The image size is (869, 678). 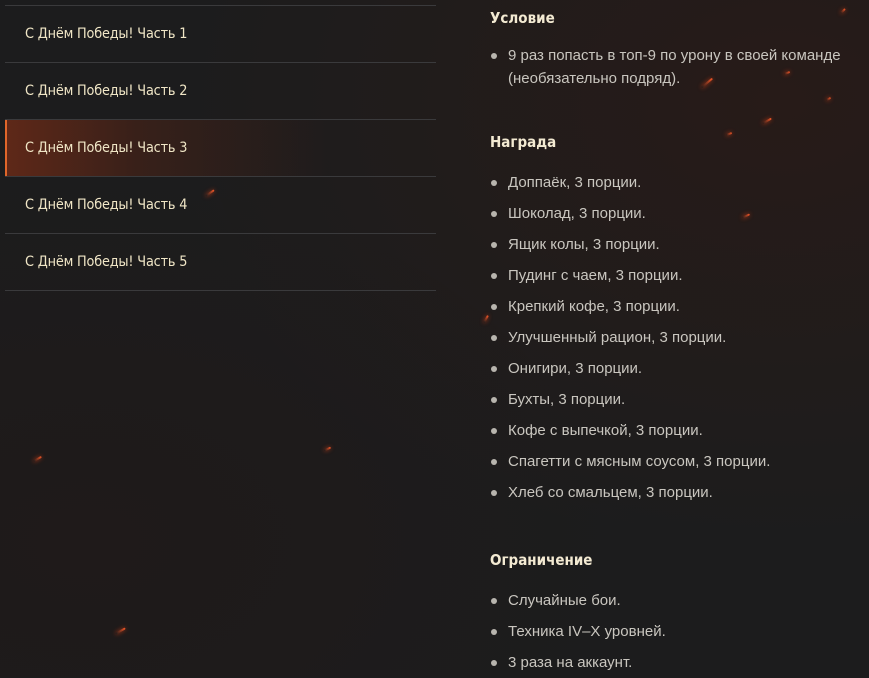 What do you see at coordinates (106, 148) in the screenshot?
I see `sidebar-item-label: С Днём Победы! Часть 3` at bounding box center [106, 148].